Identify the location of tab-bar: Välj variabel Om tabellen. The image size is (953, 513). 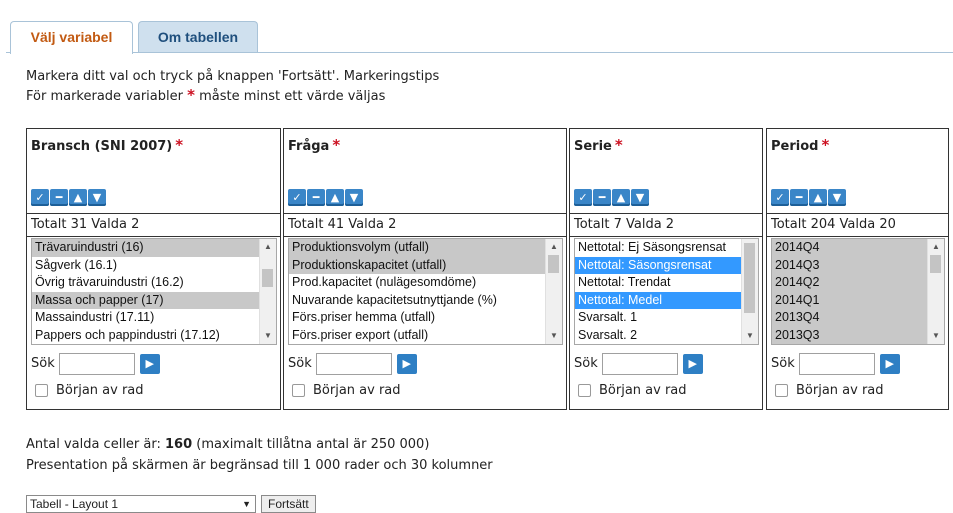
(476, 27).